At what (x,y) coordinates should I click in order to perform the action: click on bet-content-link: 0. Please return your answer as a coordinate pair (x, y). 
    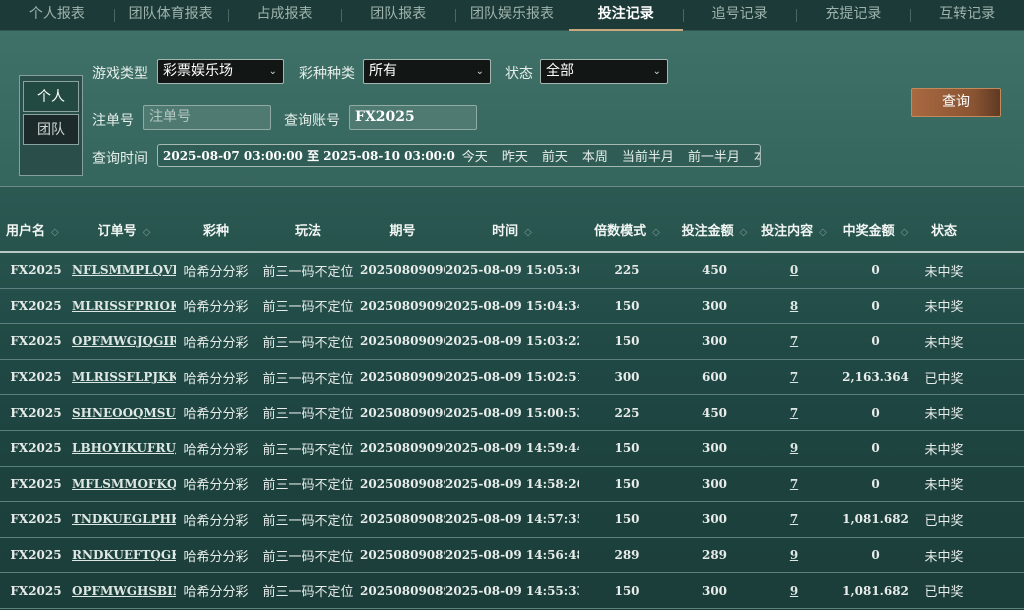
    Looking at the image, I should click on (794, 270).